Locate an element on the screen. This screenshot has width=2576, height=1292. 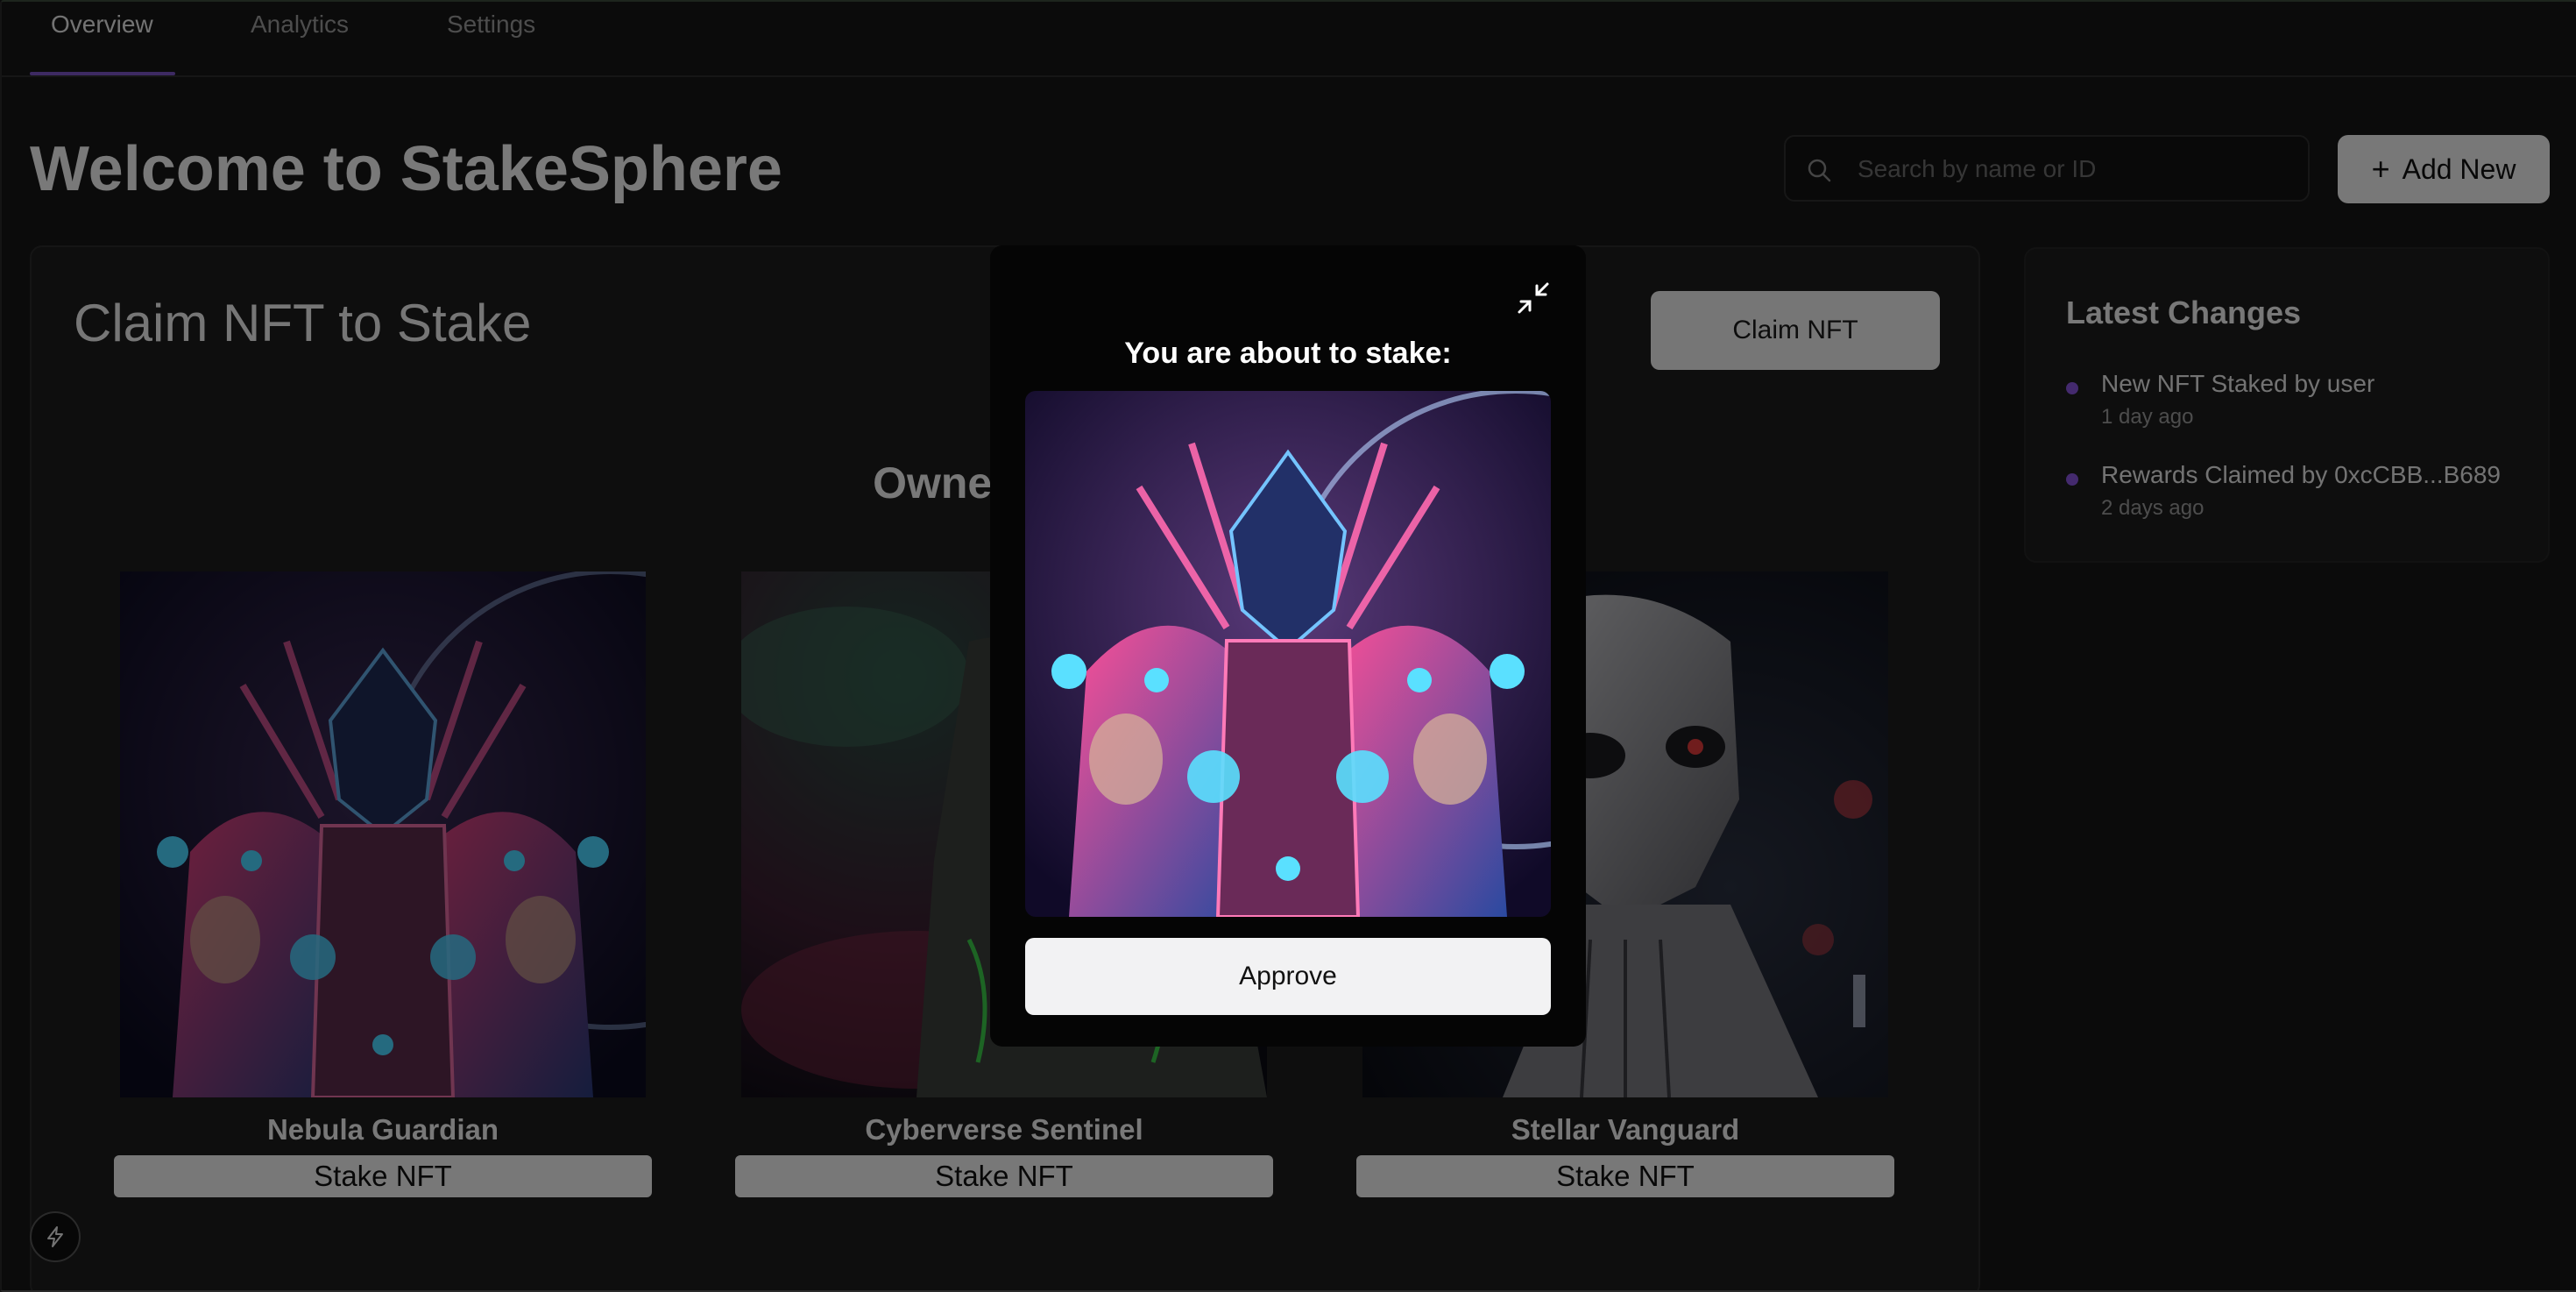
stake-modal: You are about to stake: Approve is located at coordinates (1288, 646).